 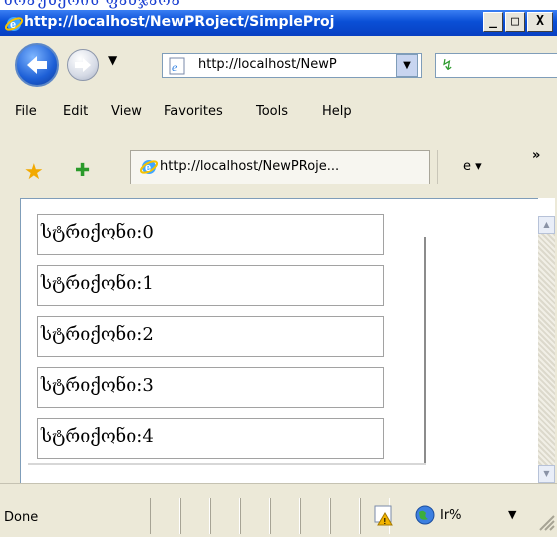 I want to click on forward-button, so click(x=83, y=65).